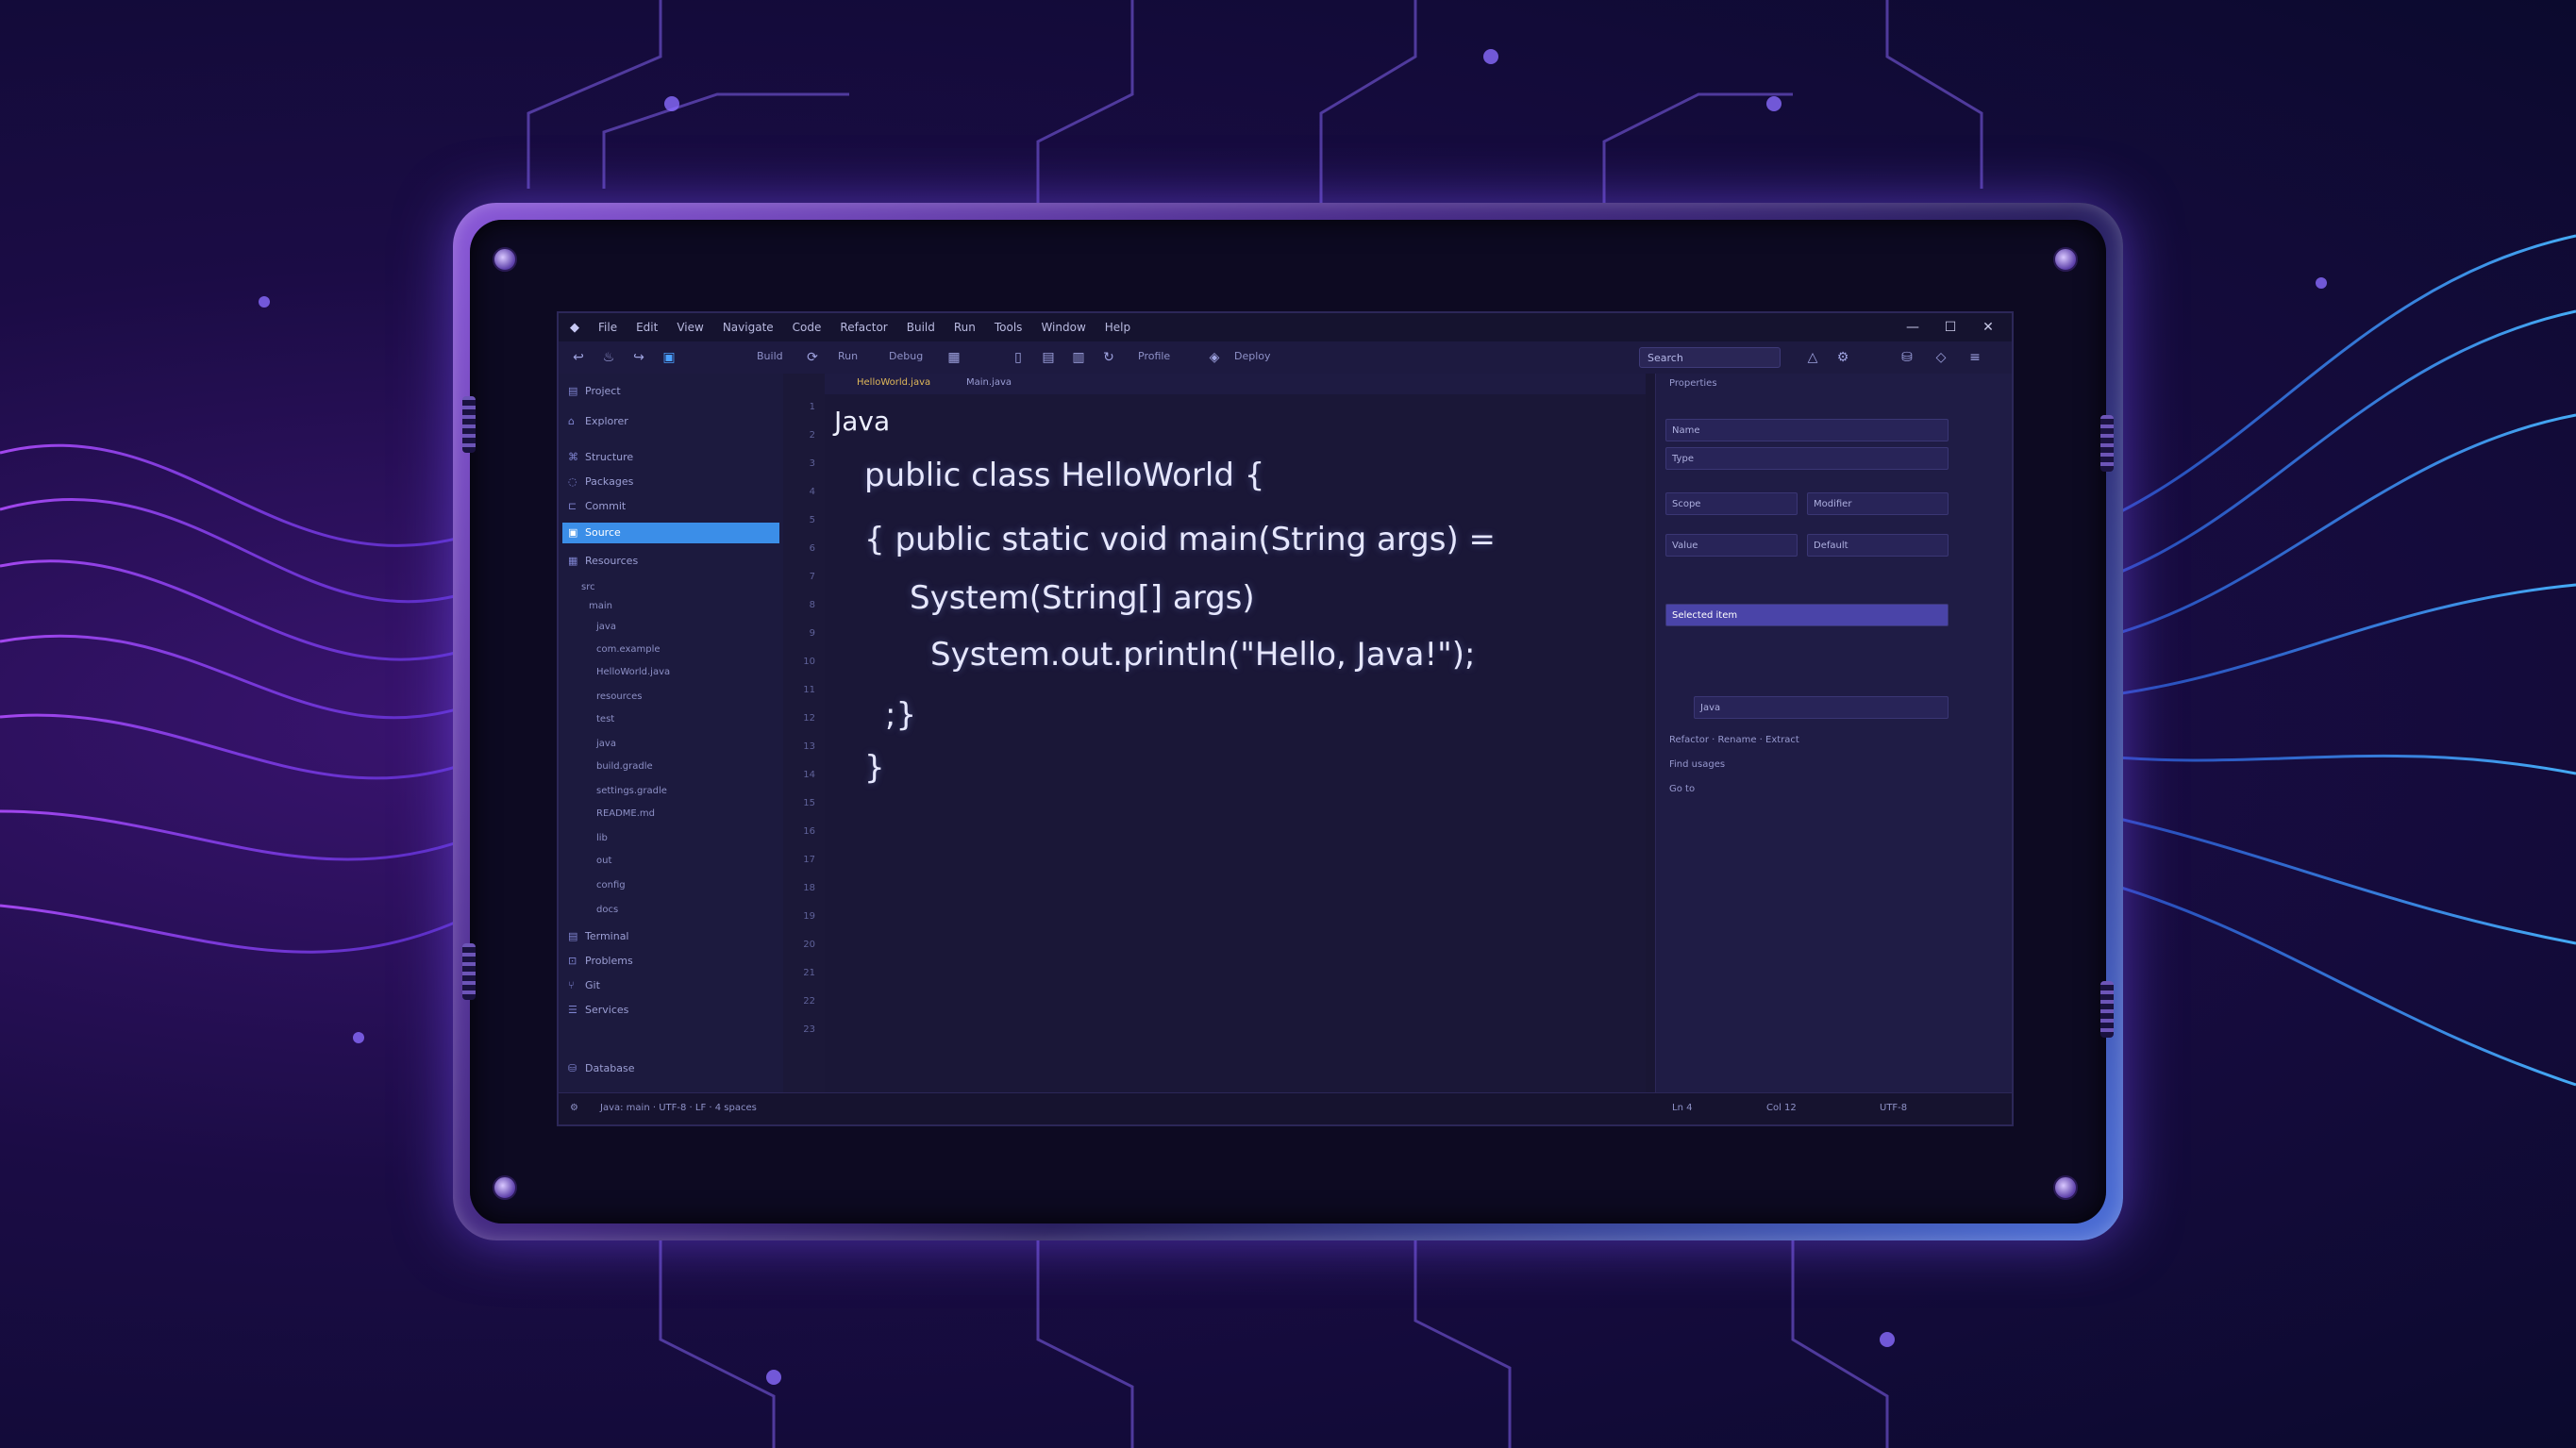  What do you see at coordinates (612, 561) in the screenshot?
I see `sidebar-item-label: Resources` at bounding box center [612, 561].